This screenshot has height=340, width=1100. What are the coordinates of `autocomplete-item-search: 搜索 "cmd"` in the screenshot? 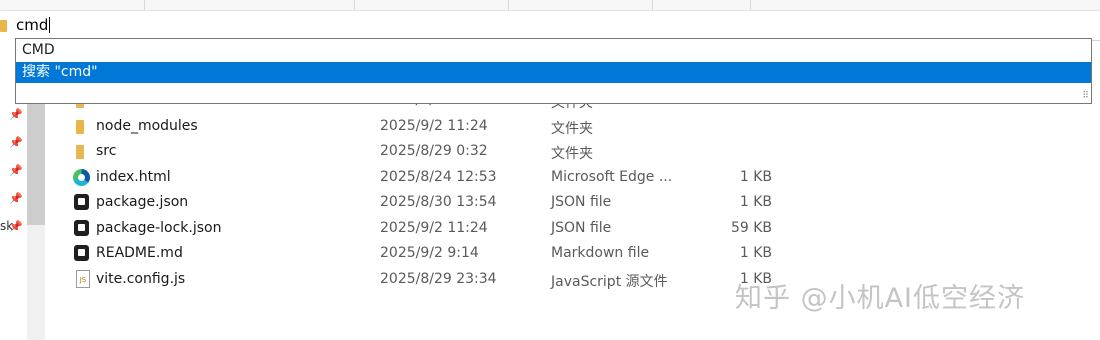 It's located at (553, 72).